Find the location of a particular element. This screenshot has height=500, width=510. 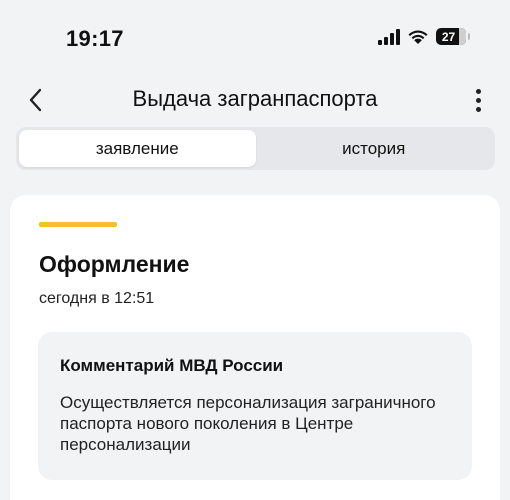

status-date: сегодня в 12:51 is located at coordinates (97, 298).